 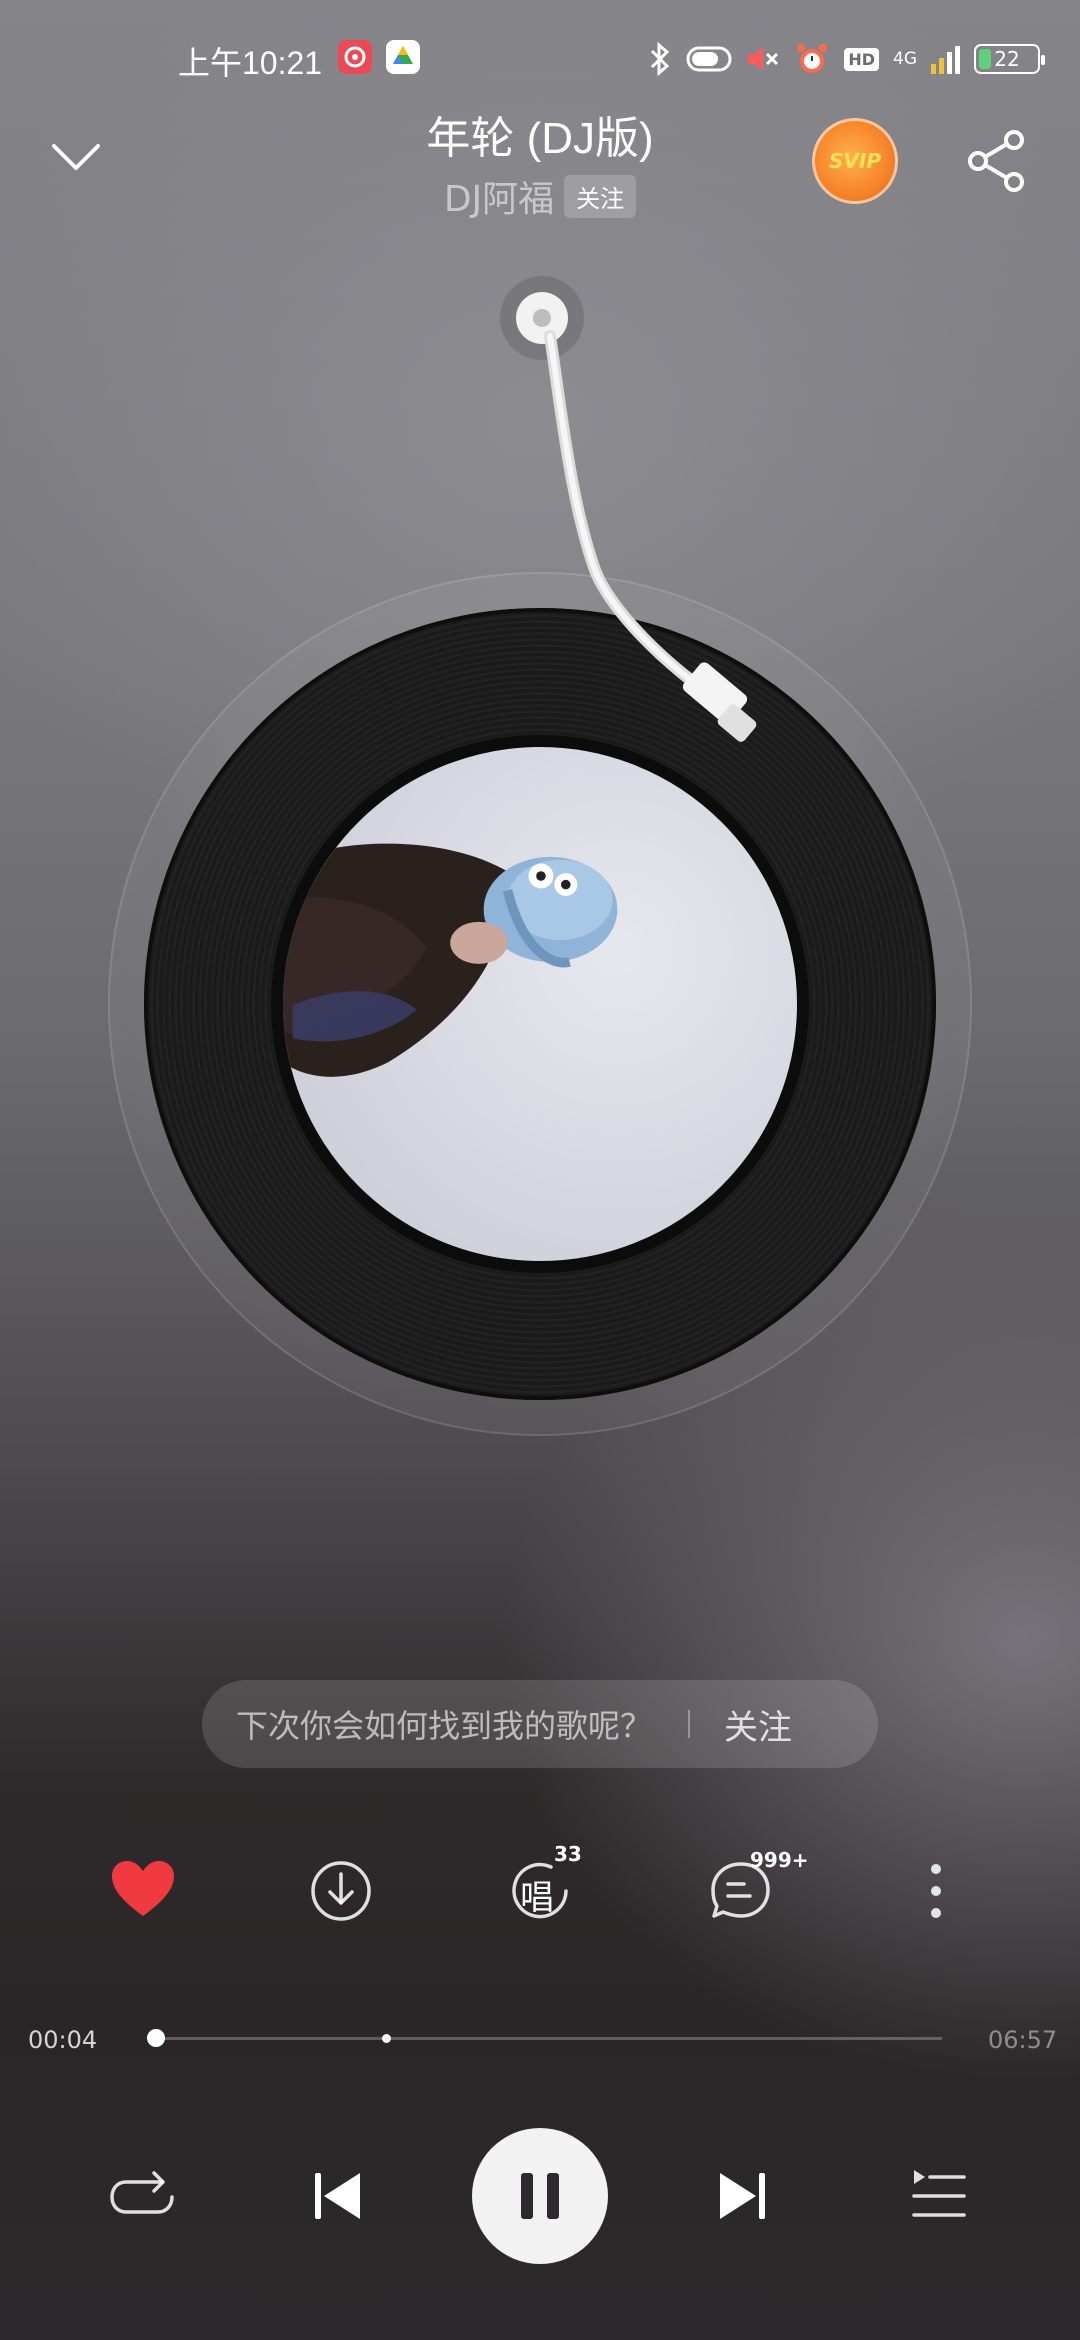 I want to click on bluetooth-icon, so click(x=660, y=59).